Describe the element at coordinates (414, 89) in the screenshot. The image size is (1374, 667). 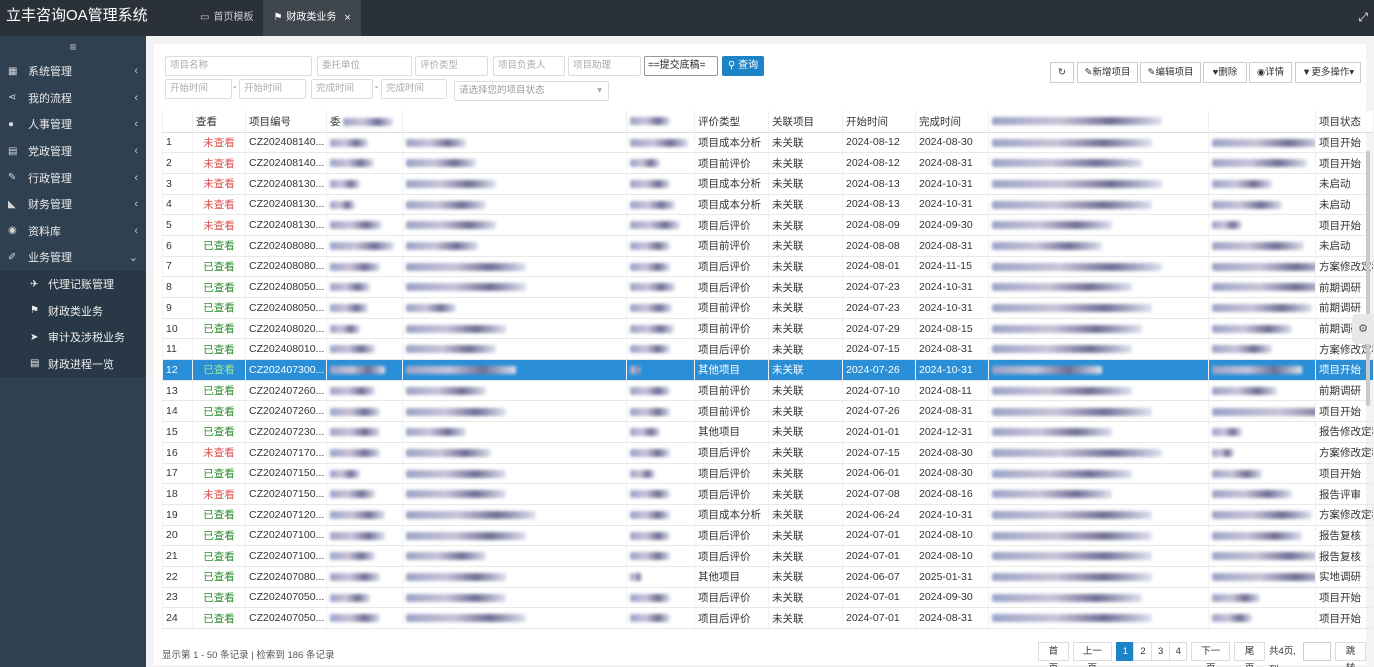
I see `end-date-to-input: 完成时间` at that location.